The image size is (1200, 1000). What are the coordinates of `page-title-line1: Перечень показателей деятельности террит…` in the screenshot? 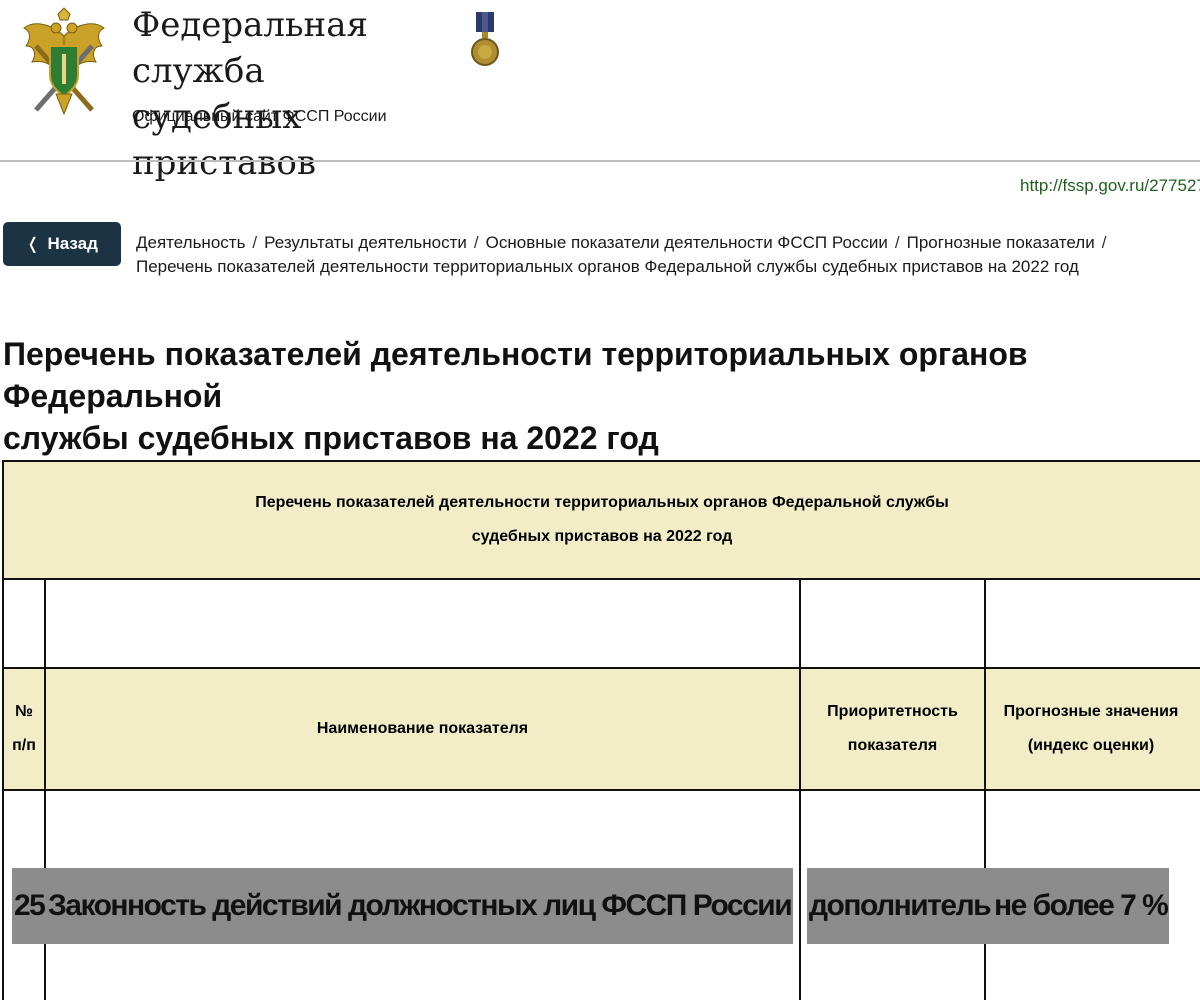 It's located at (515, 375).